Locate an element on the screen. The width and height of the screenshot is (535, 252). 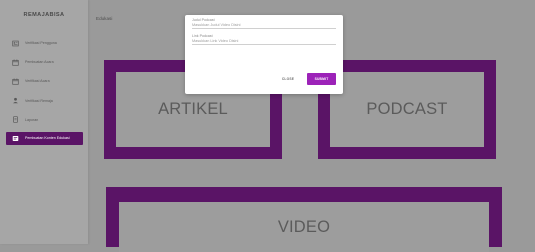
sidebar-item-verifikasi-remaja: Verifikasi Remaja is located at coordinates (44, 101).